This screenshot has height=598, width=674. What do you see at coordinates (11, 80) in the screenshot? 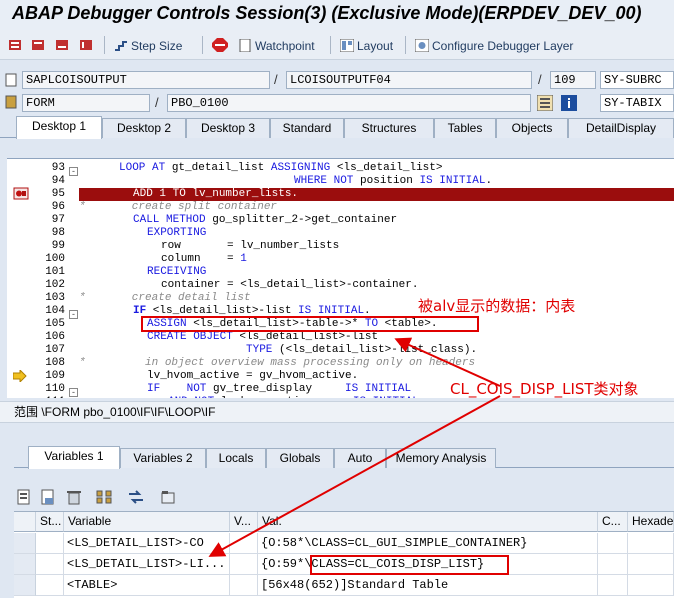
I see `program-icon` at bounding box center [11, 80].